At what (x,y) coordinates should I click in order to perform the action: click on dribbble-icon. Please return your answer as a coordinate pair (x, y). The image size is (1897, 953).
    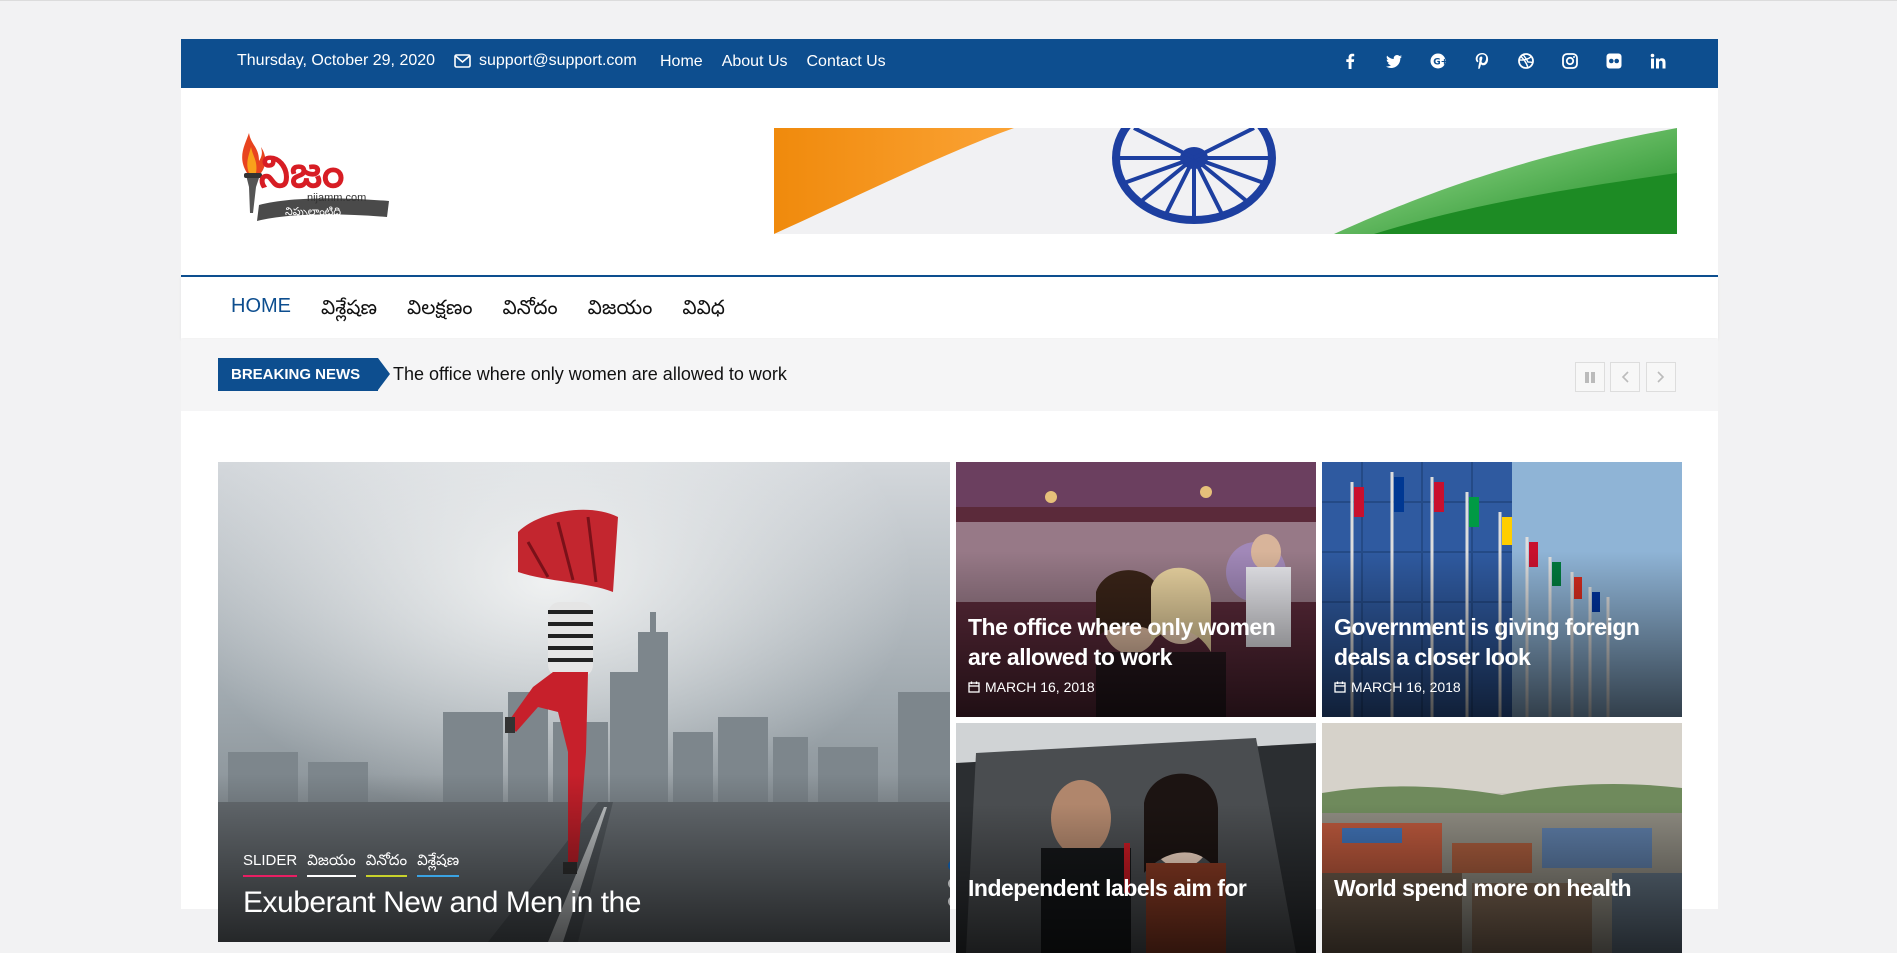
    Looking at the image, I should click on (1526, 61).